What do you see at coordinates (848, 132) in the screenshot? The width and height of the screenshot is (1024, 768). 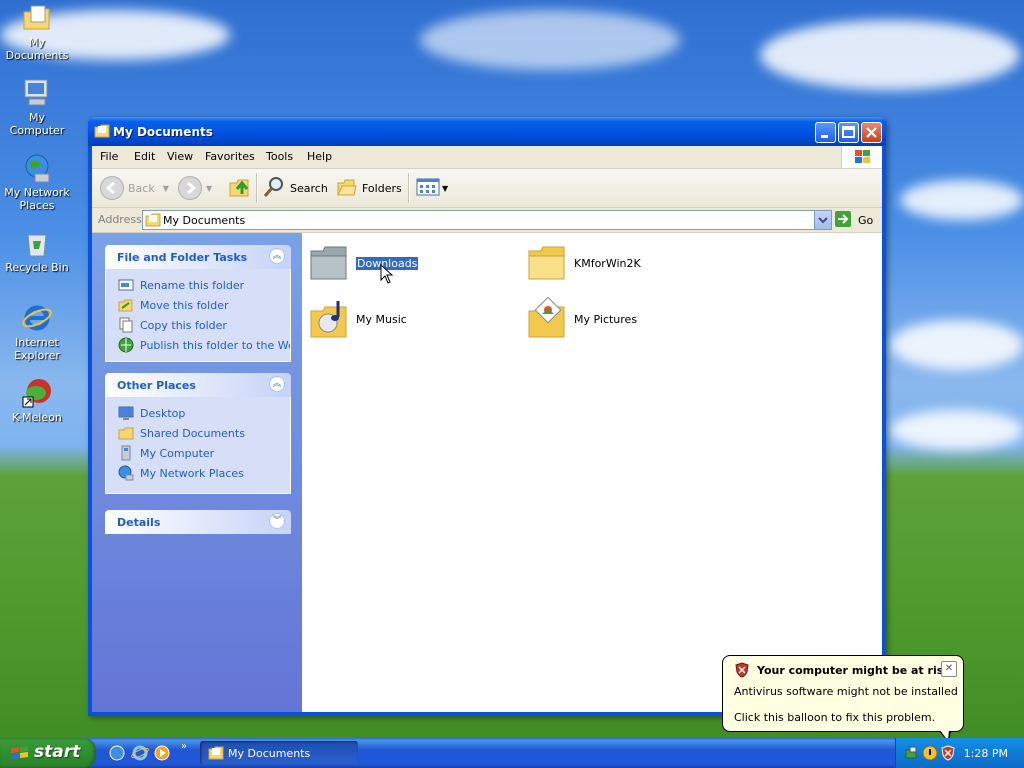 I see `maximize-button` at bounding box center [848, 132].